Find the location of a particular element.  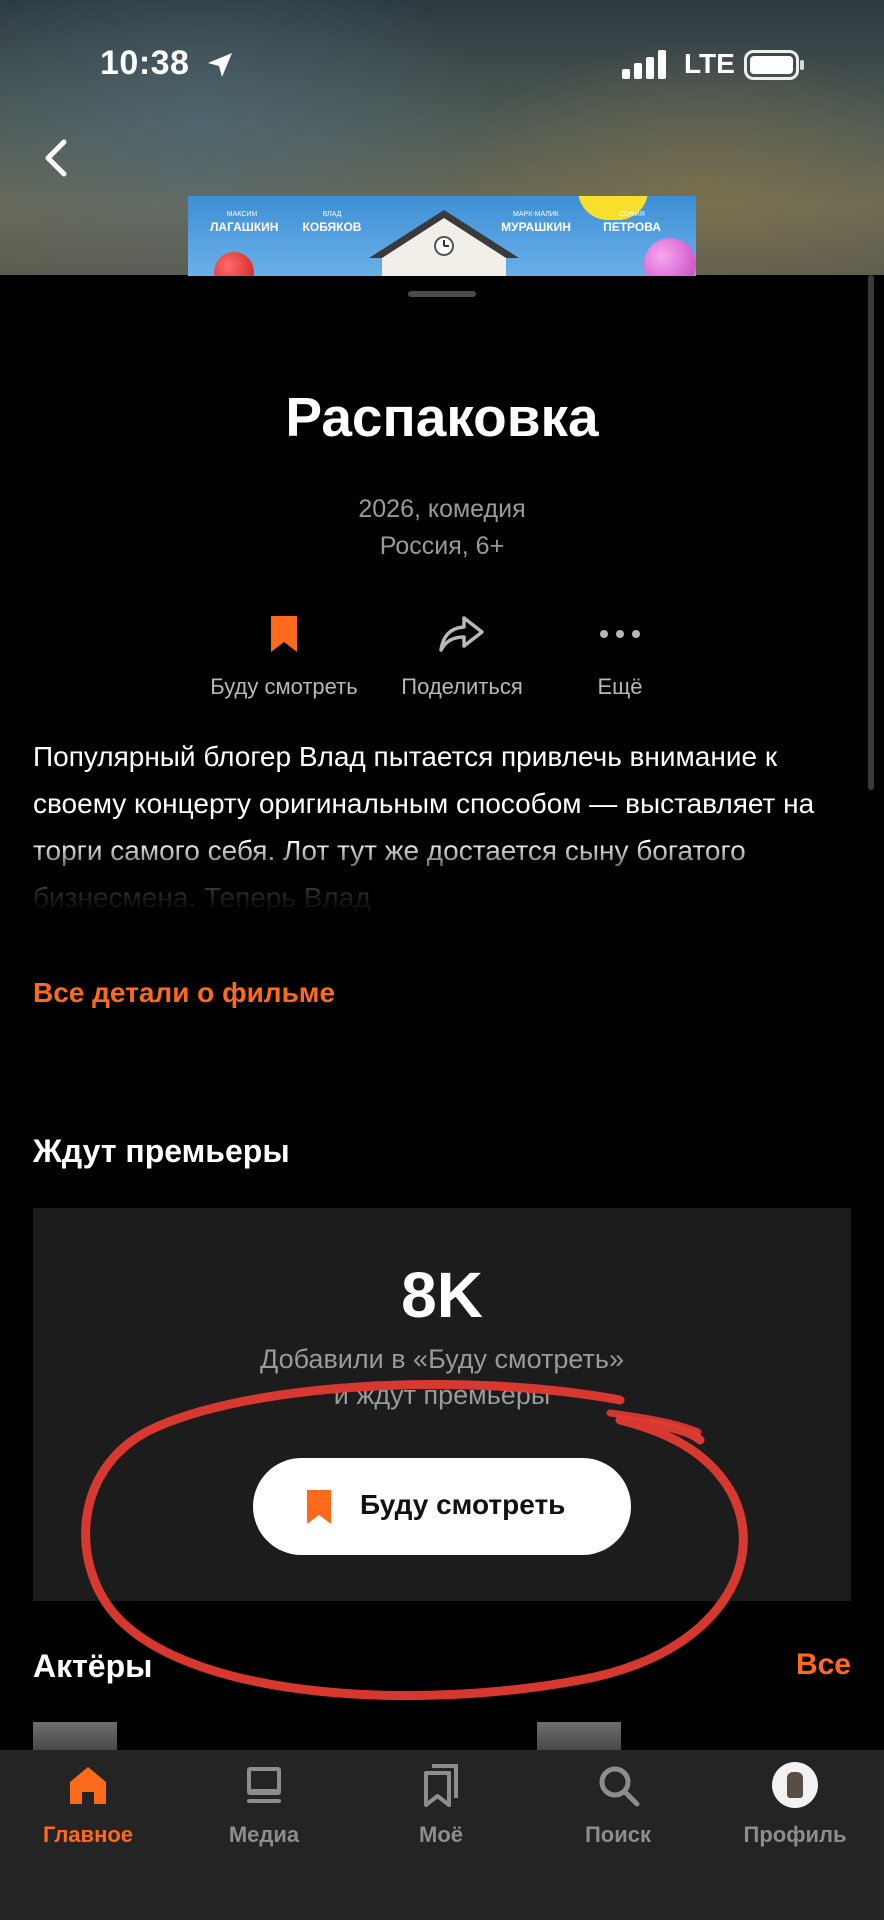

cellular-signal-icon is located at coordinates (644, 64).